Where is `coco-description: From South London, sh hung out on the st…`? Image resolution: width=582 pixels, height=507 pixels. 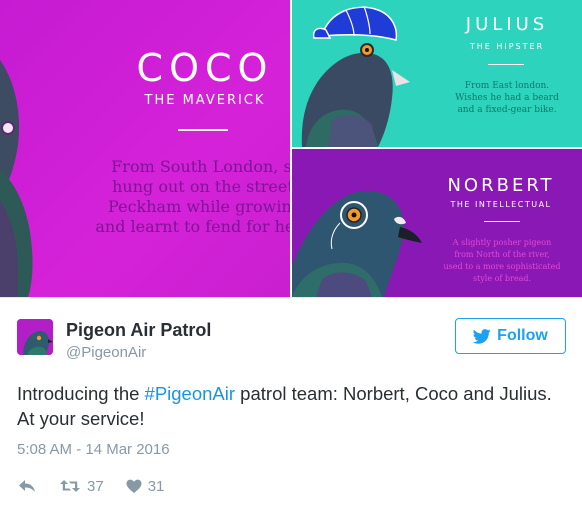 coco-description: From South London, sh hung out on the st… is located at coordinates (180, 197).